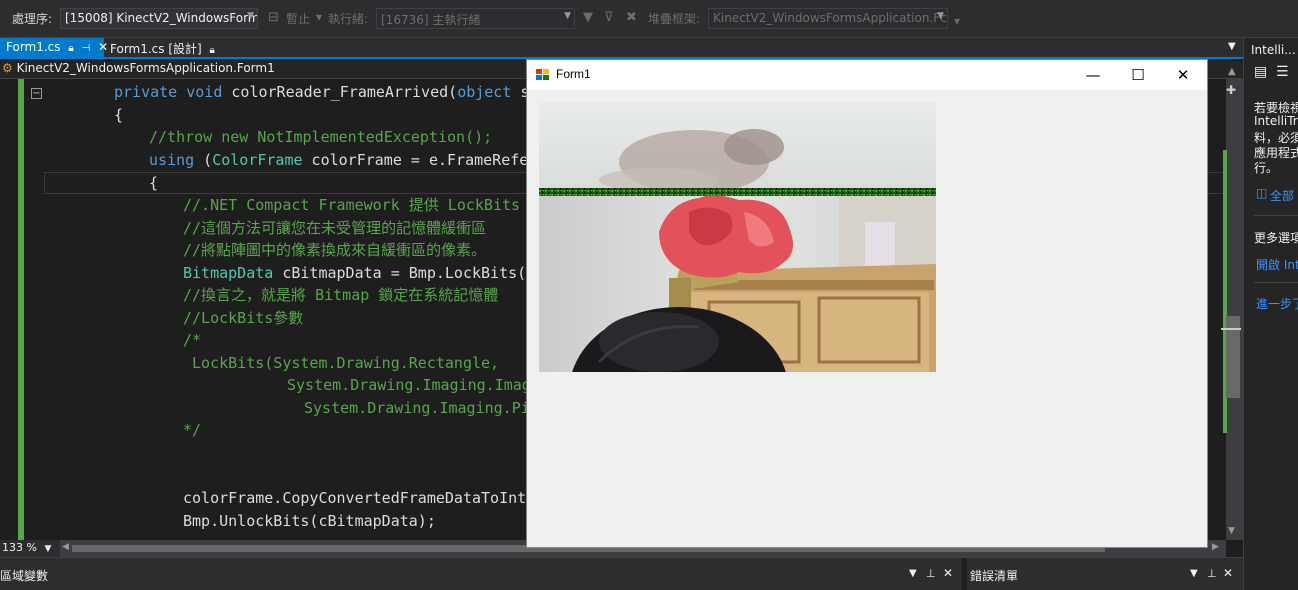 Image resolution: width=1298 pixels, height=590 pixels. Describe the element at coordinates (1183, 75) in the screenshot. I see `close-button: ✕` at that location.